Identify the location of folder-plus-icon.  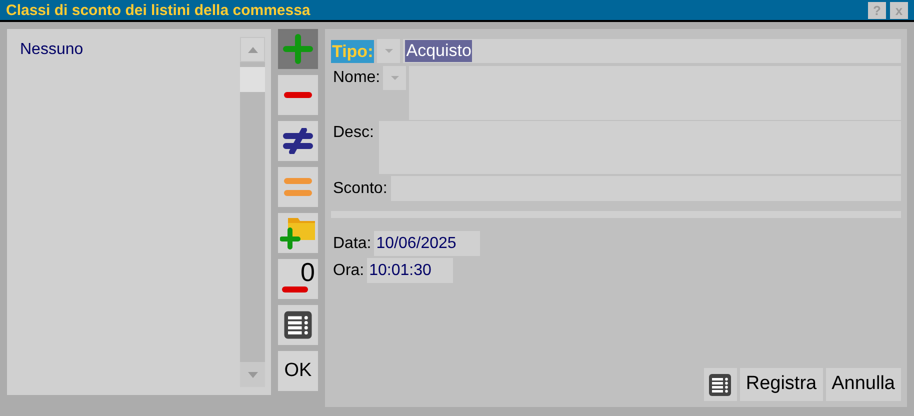
(298, 233).